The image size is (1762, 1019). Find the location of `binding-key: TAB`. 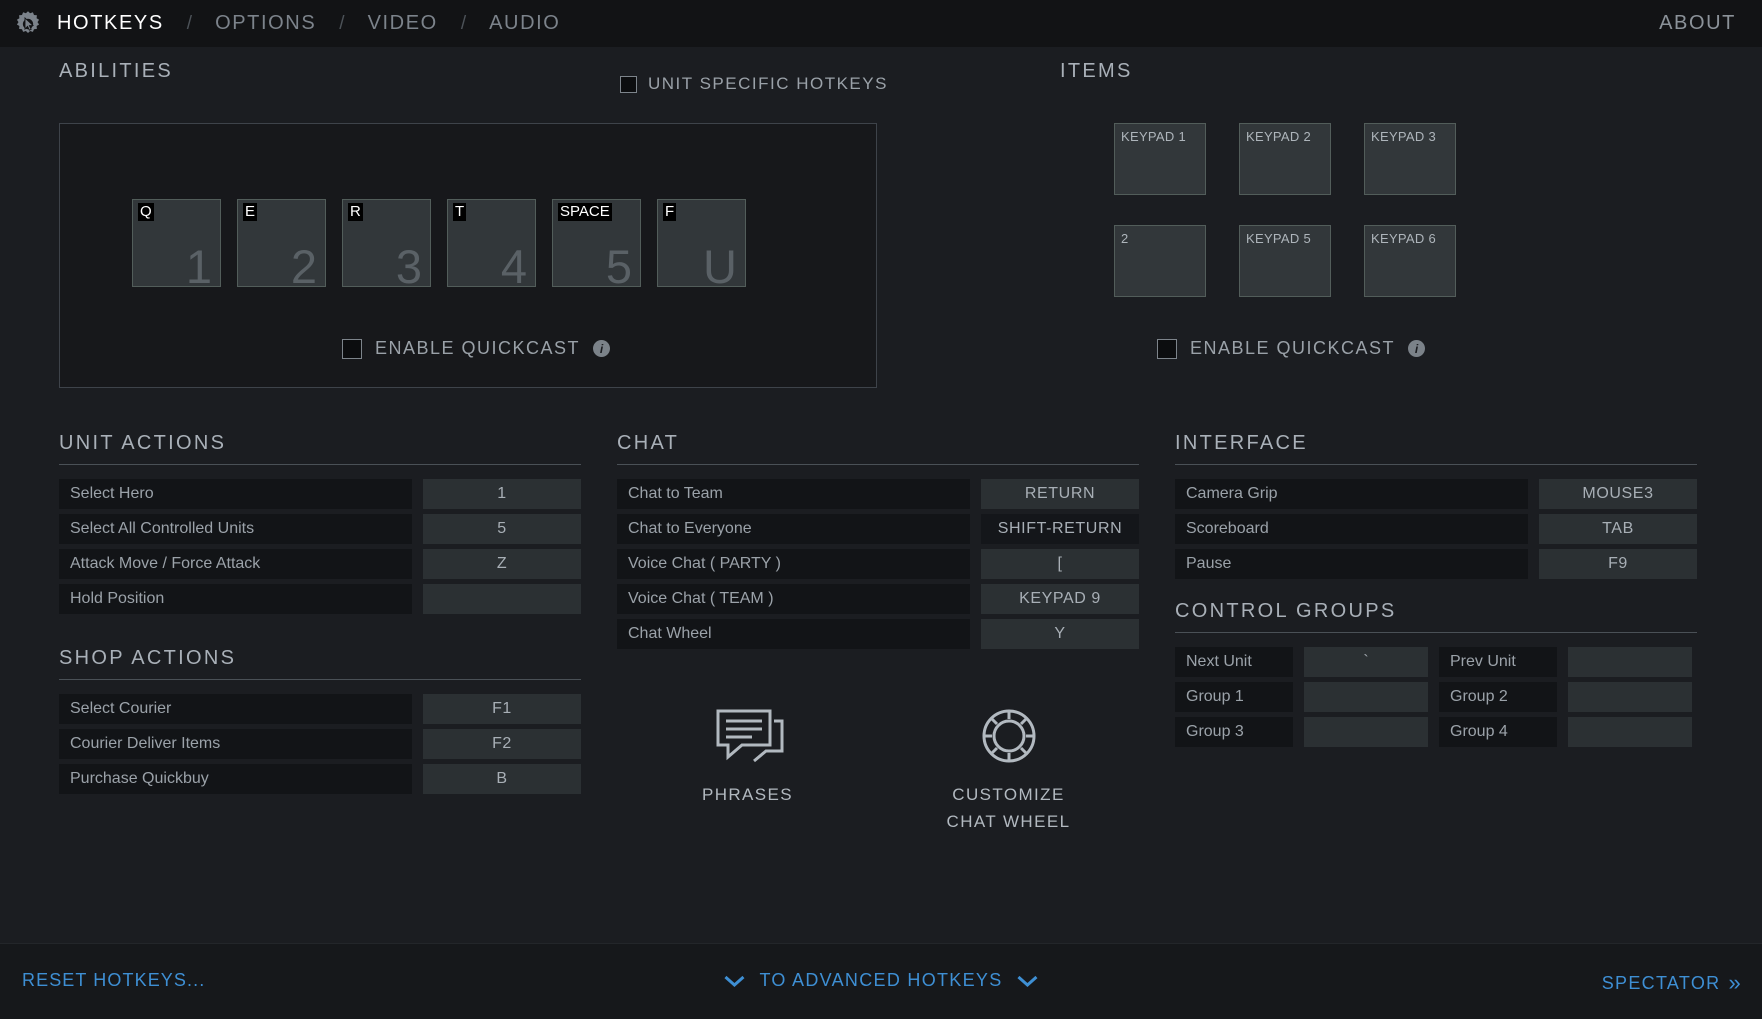

binding-key: TAB is located at coordinates (1618, 529).